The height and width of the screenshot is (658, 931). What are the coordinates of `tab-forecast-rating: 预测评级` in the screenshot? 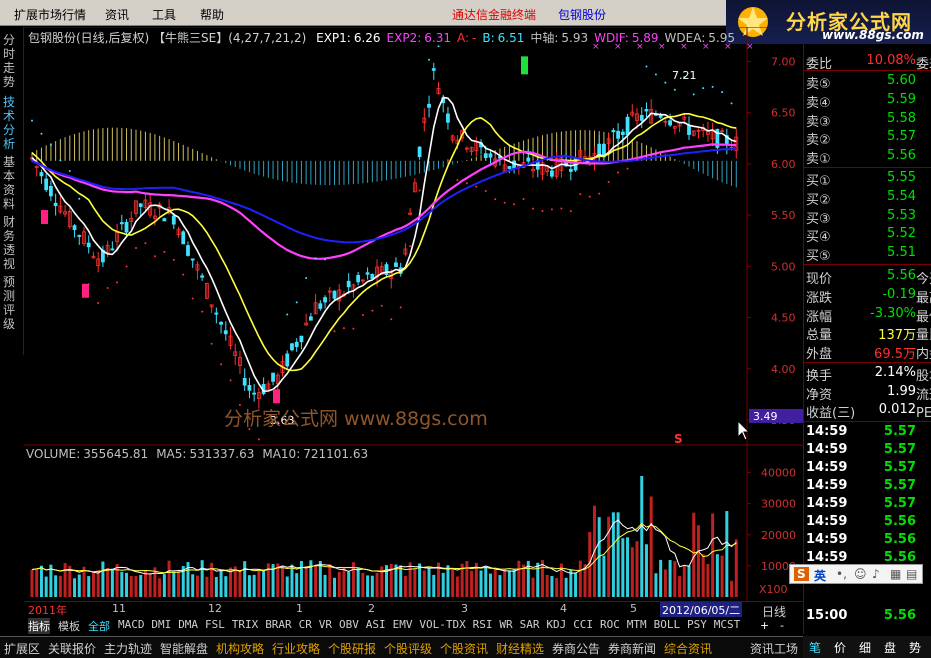 It's located at (12, 303).